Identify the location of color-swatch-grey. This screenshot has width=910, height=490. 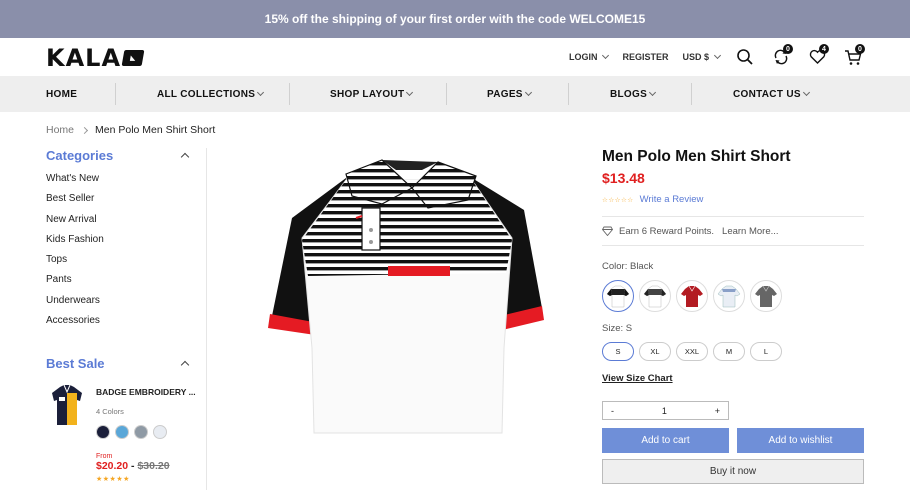
(766, 296).